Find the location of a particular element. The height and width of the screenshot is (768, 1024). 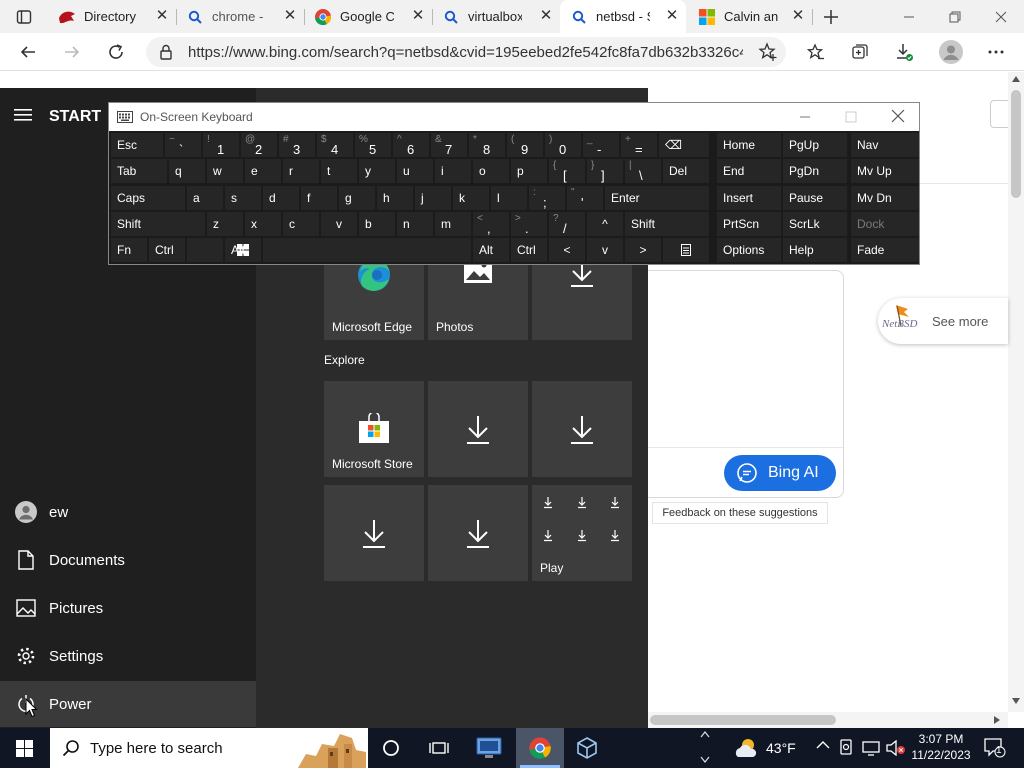

start-user-account: ew is located at coordinates (128, 512).